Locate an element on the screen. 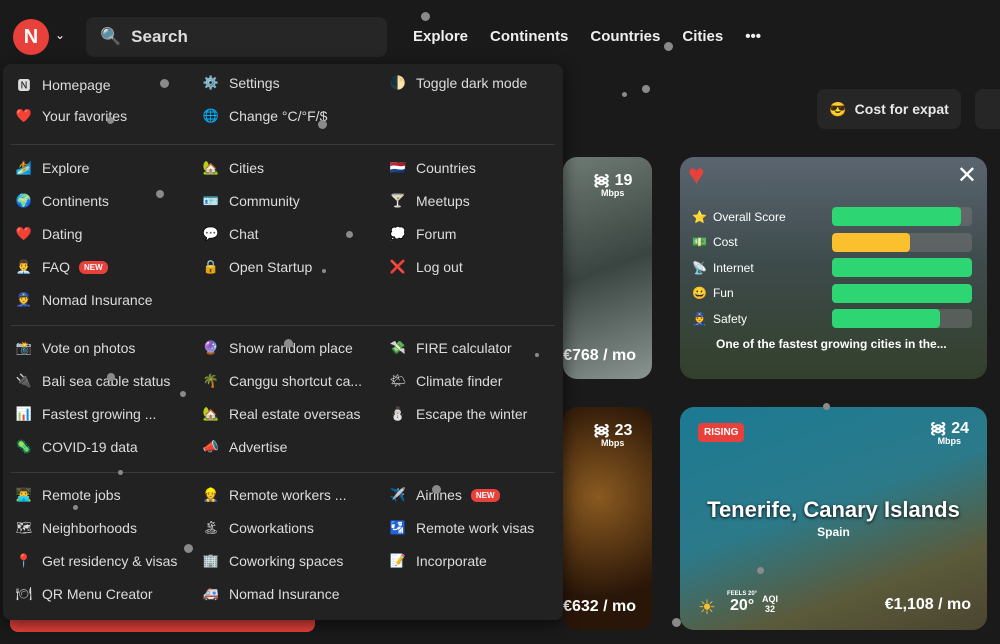 This screenshot has width=1000, height=644. menu-item: 🌤 Climate finder is located at coordinates (446, 381).